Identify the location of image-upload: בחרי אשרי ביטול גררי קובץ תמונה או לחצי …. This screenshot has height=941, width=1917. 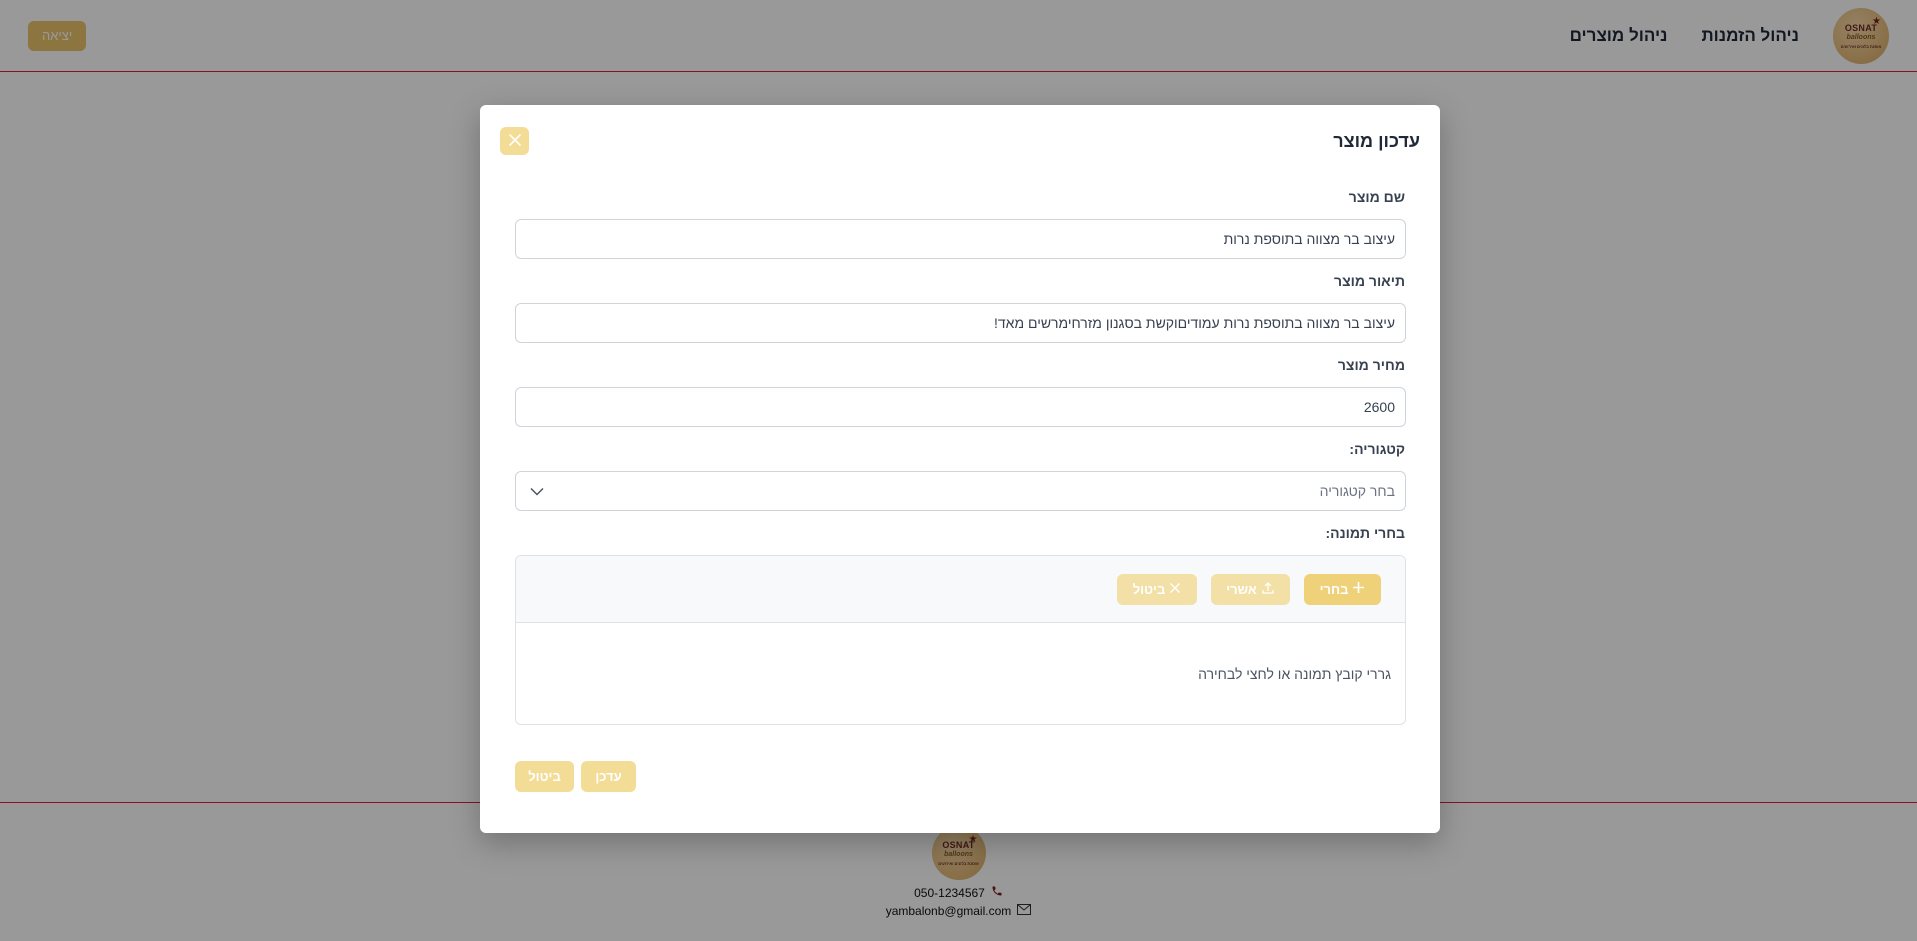
(960, 640).